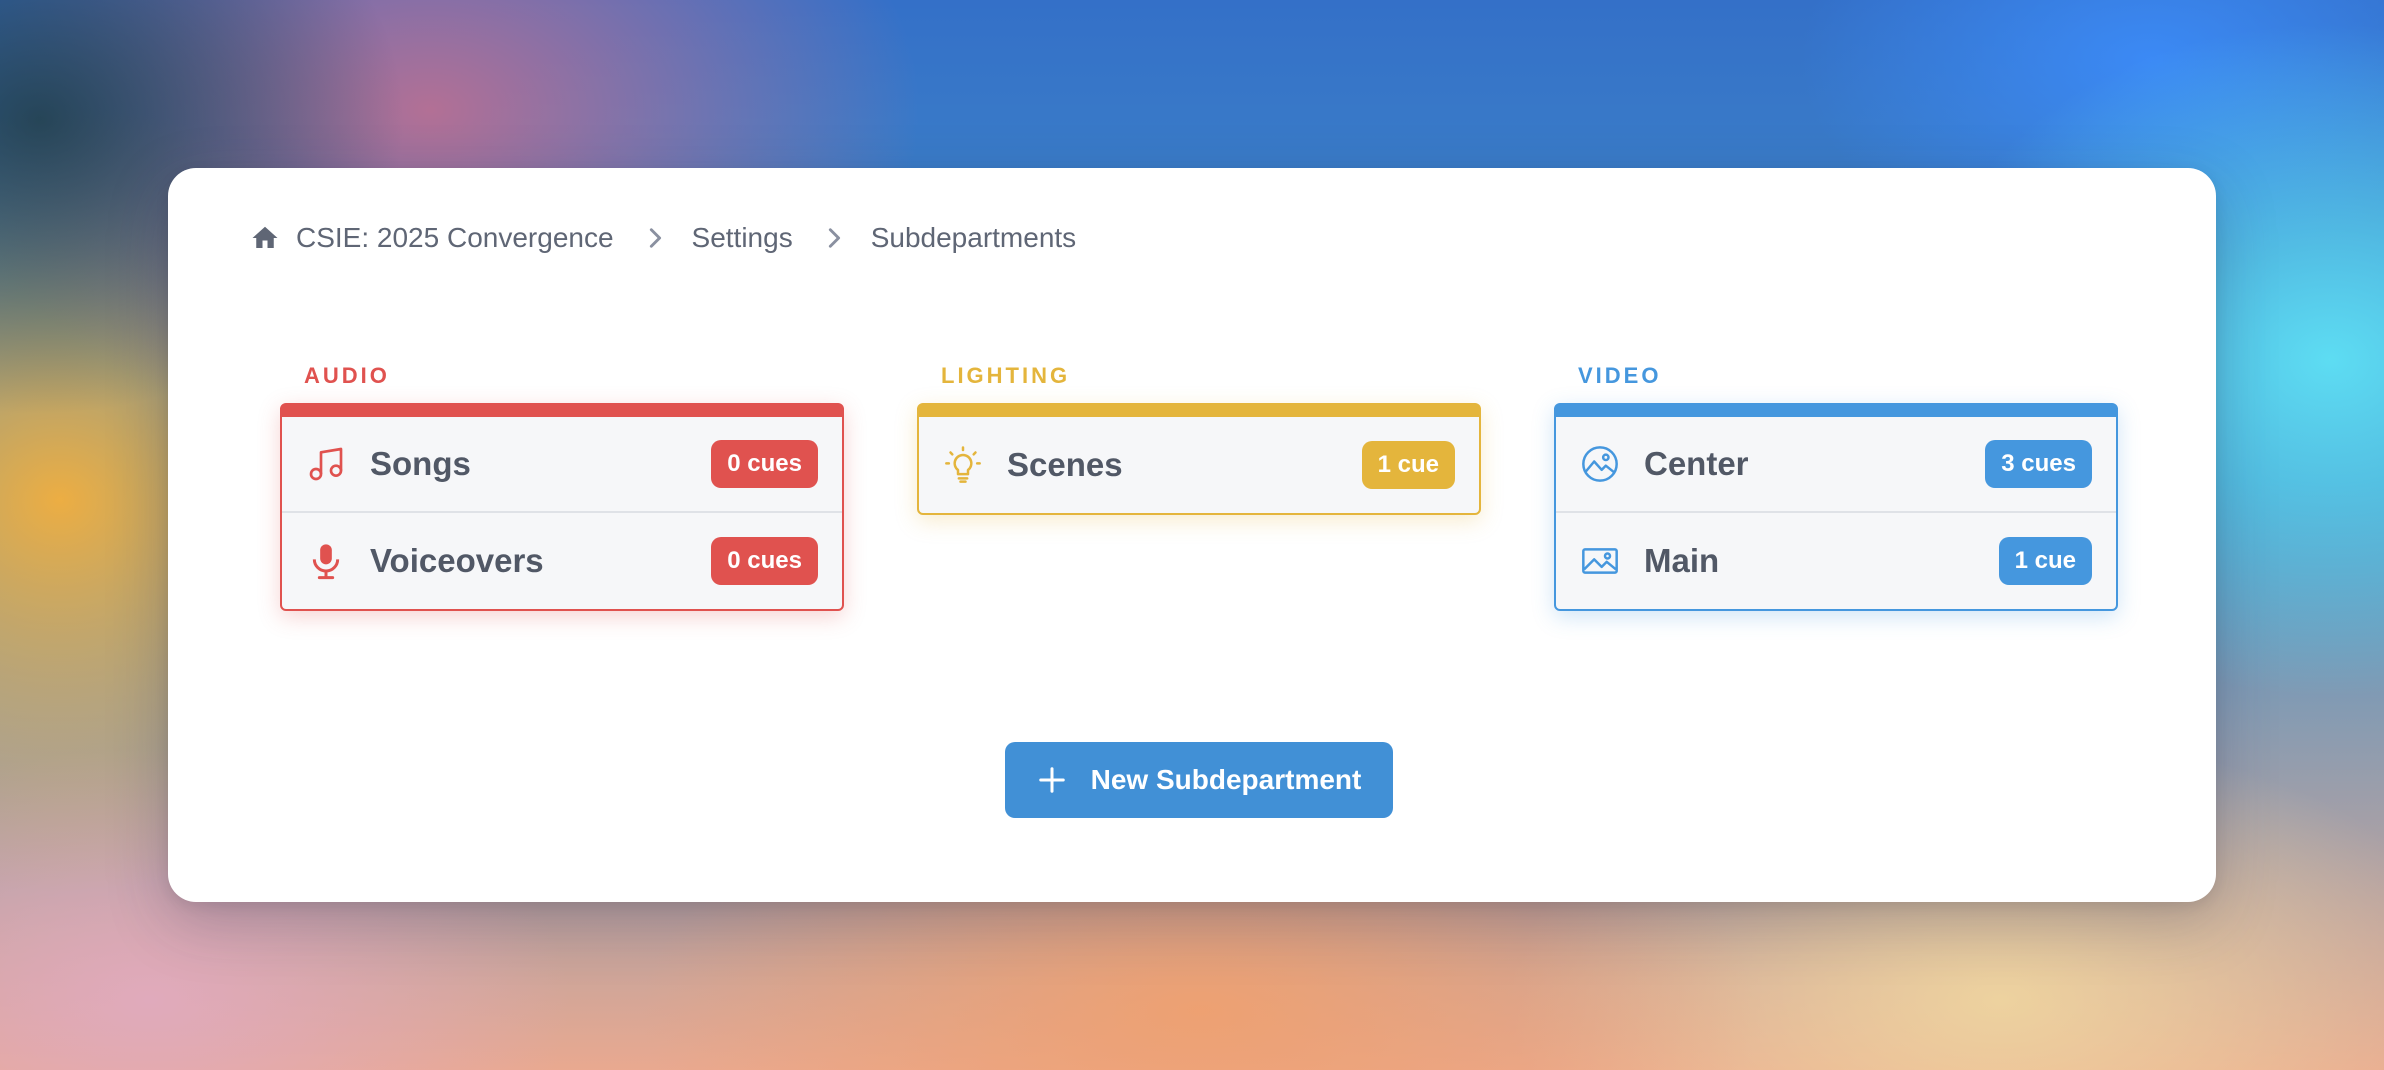  Describe the element at coordinates (1006, 375) in the screenshot. I see `department-title: LIGHTING` at that location.